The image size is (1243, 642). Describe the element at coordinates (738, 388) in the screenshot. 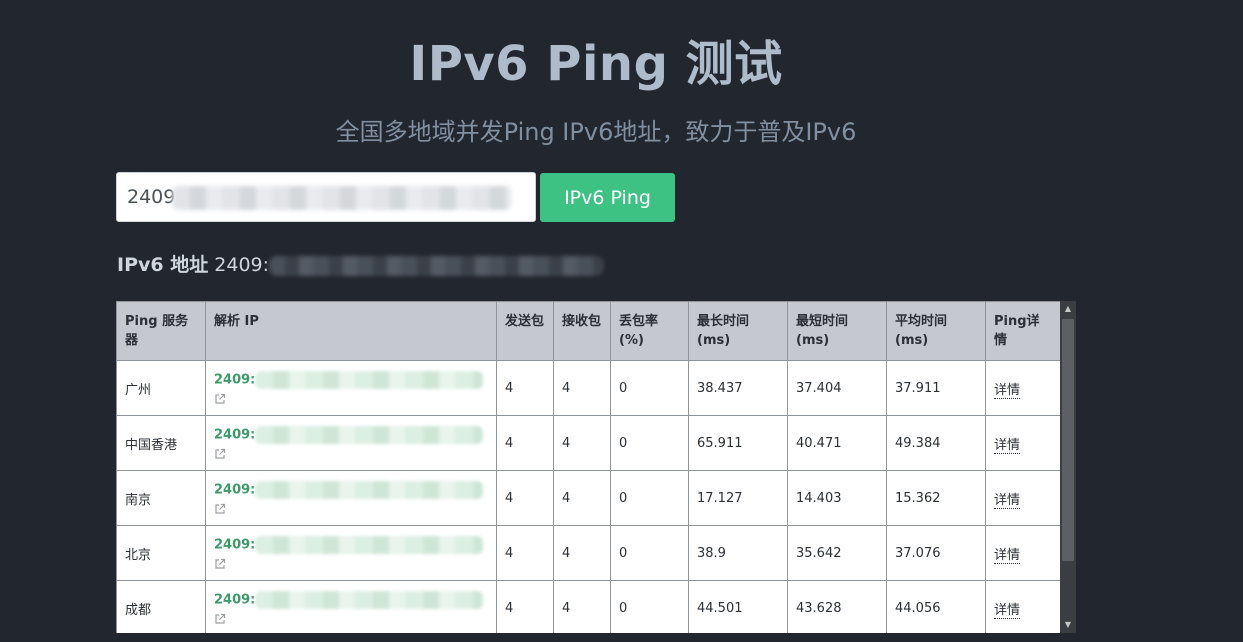

I see `cell-max: 38.437` at that location.